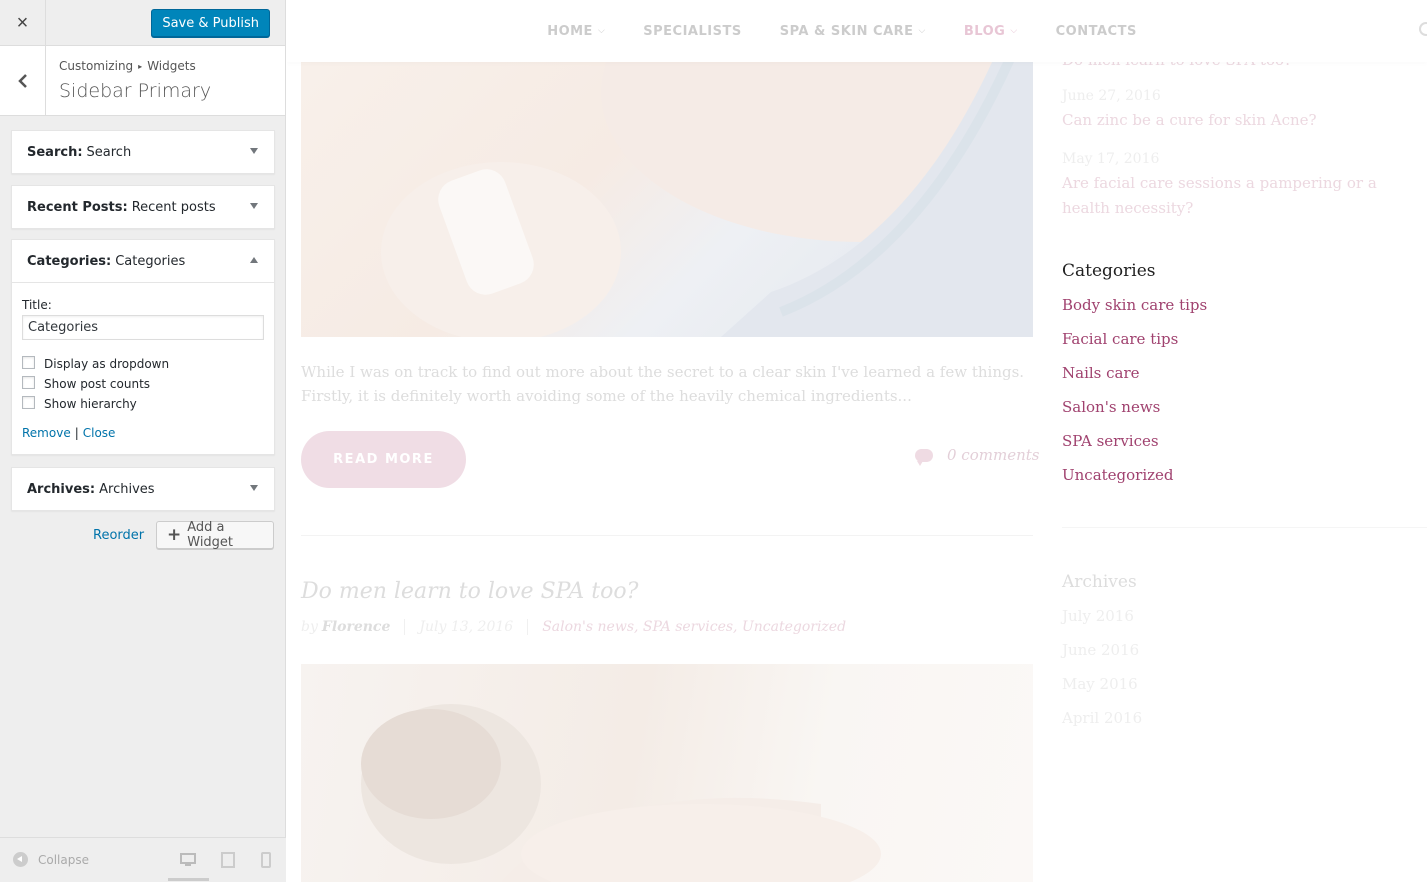  Describe the element at coordinates (1232, 120) in the screenshot. I see `recent-post-link: Can zinc be a cure for skin Acne?` at that location.